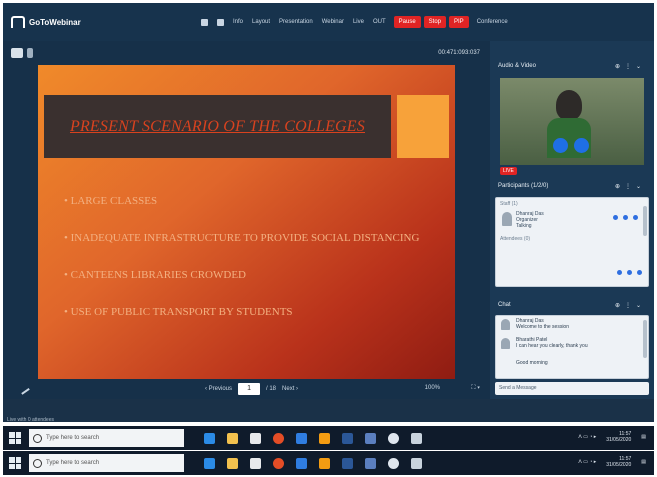 This screenshot has height=477, width=657. What do you see at coordinates (204, 22) in the screenshot?
I see `mic-icon` at bounding box center [204, 22].